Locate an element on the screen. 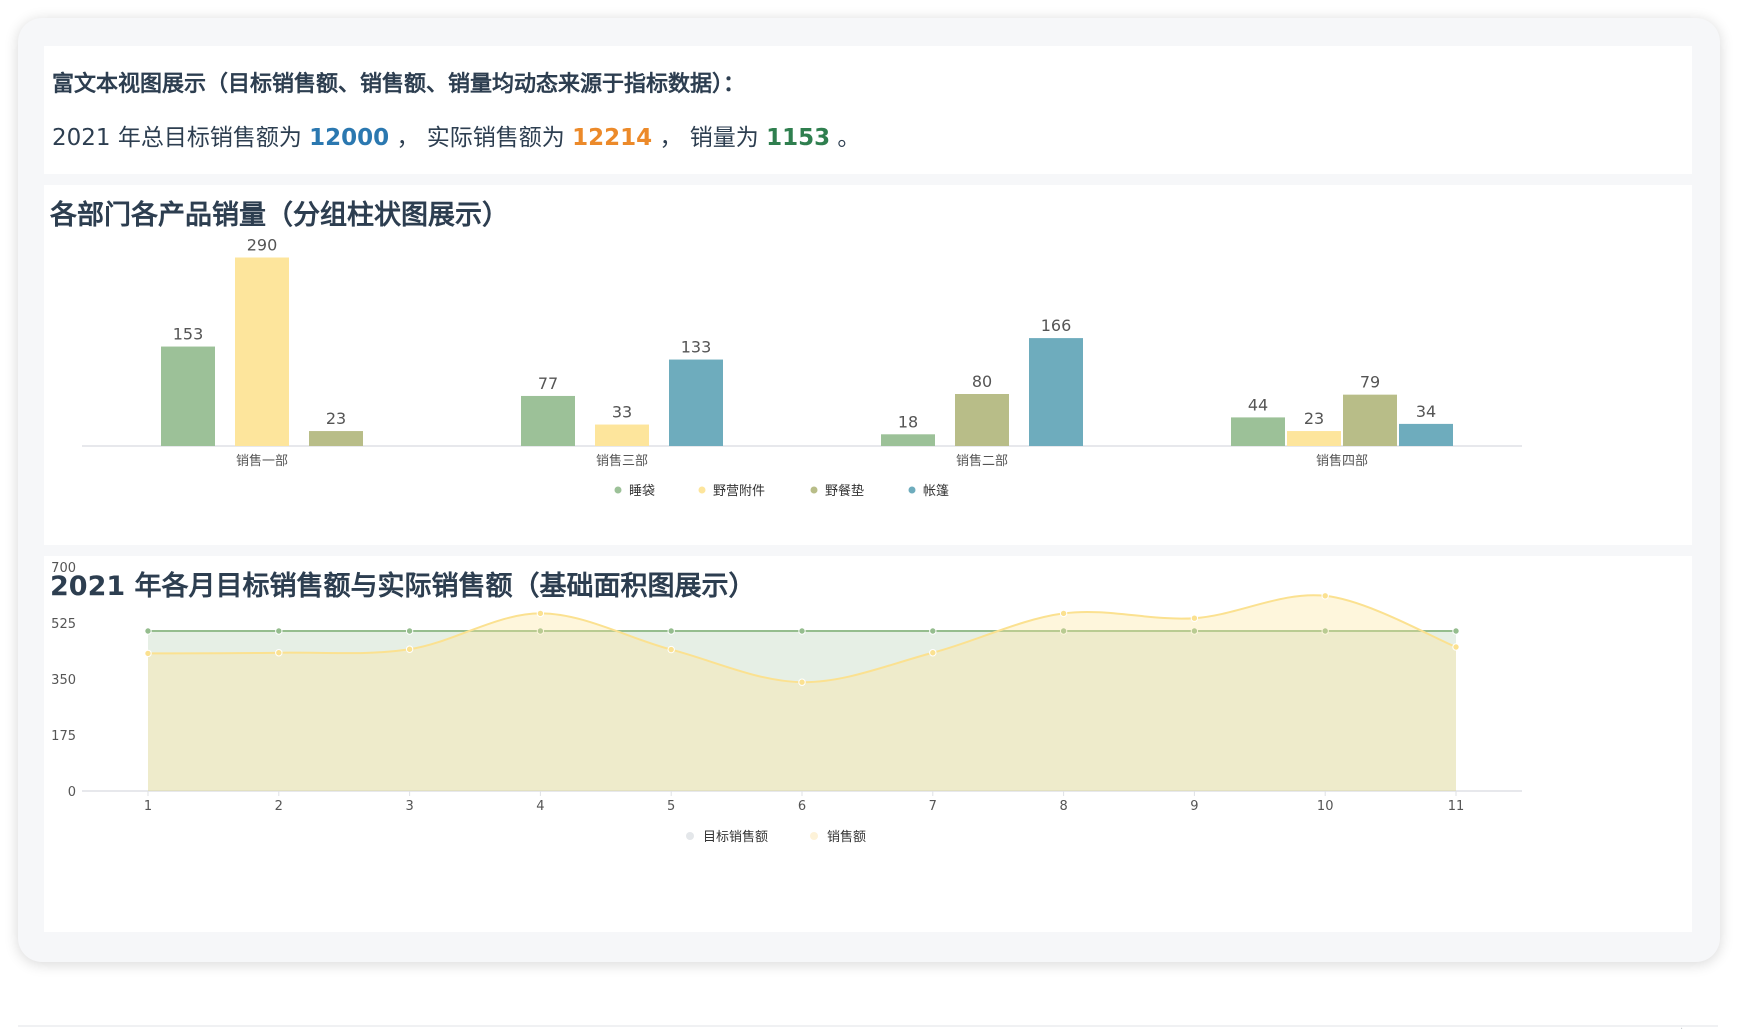 This screenshot has height=1035, width=1738. legend-label: 销售额 is located at coordinates (846, 837).